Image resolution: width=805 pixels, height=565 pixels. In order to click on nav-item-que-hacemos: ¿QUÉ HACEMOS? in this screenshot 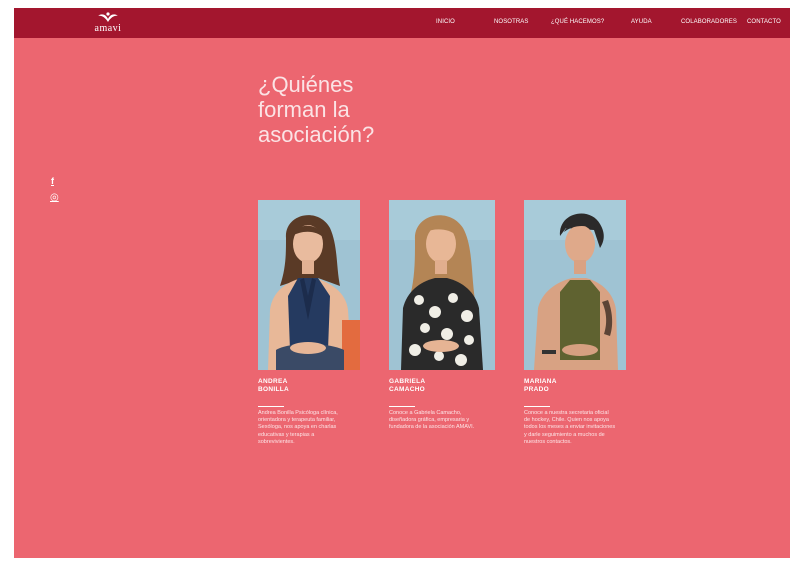, I will do `click(577, 22)`.